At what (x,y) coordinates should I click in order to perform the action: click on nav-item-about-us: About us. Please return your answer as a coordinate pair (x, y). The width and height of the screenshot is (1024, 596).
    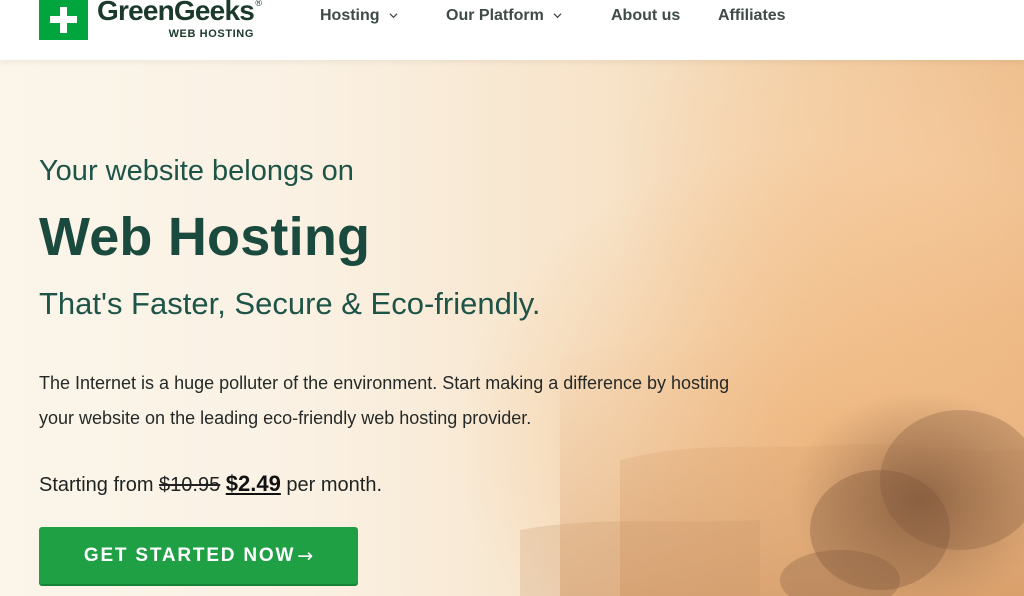
    Looking at the image, I should click on (645, 16).